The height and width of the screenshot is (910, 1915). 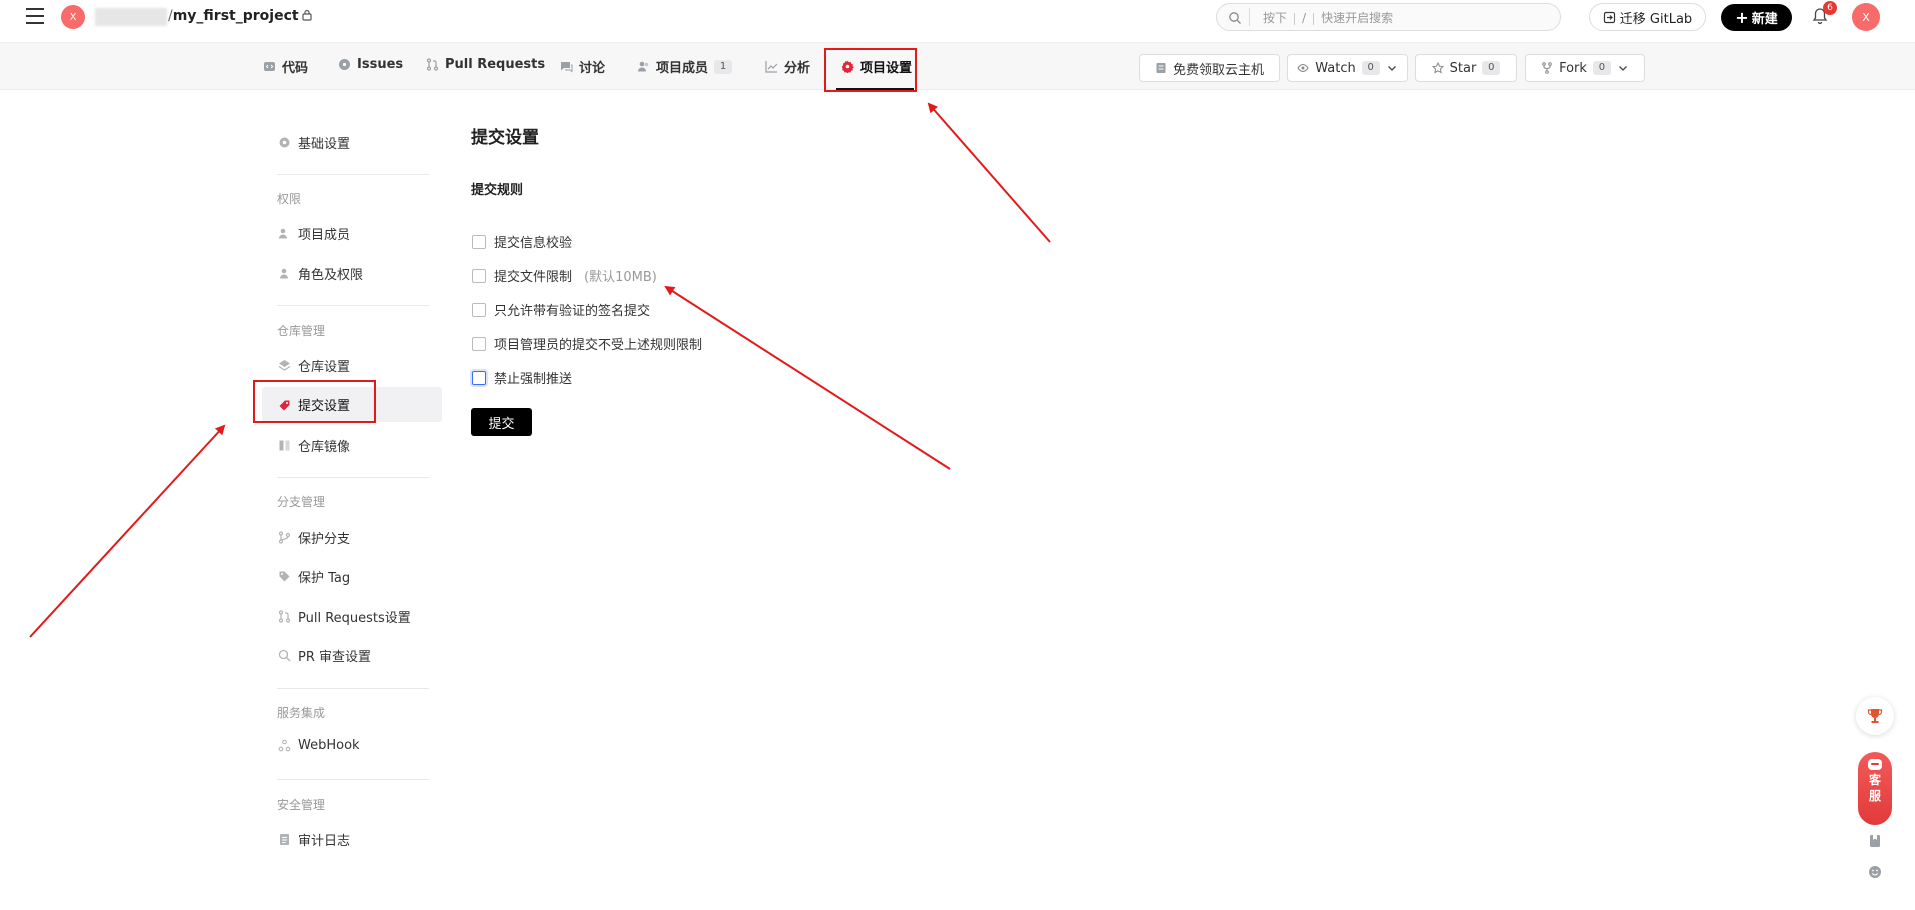 I want to click on sidebar-item-roles: 角色及权限, so click(x=320, y=273).